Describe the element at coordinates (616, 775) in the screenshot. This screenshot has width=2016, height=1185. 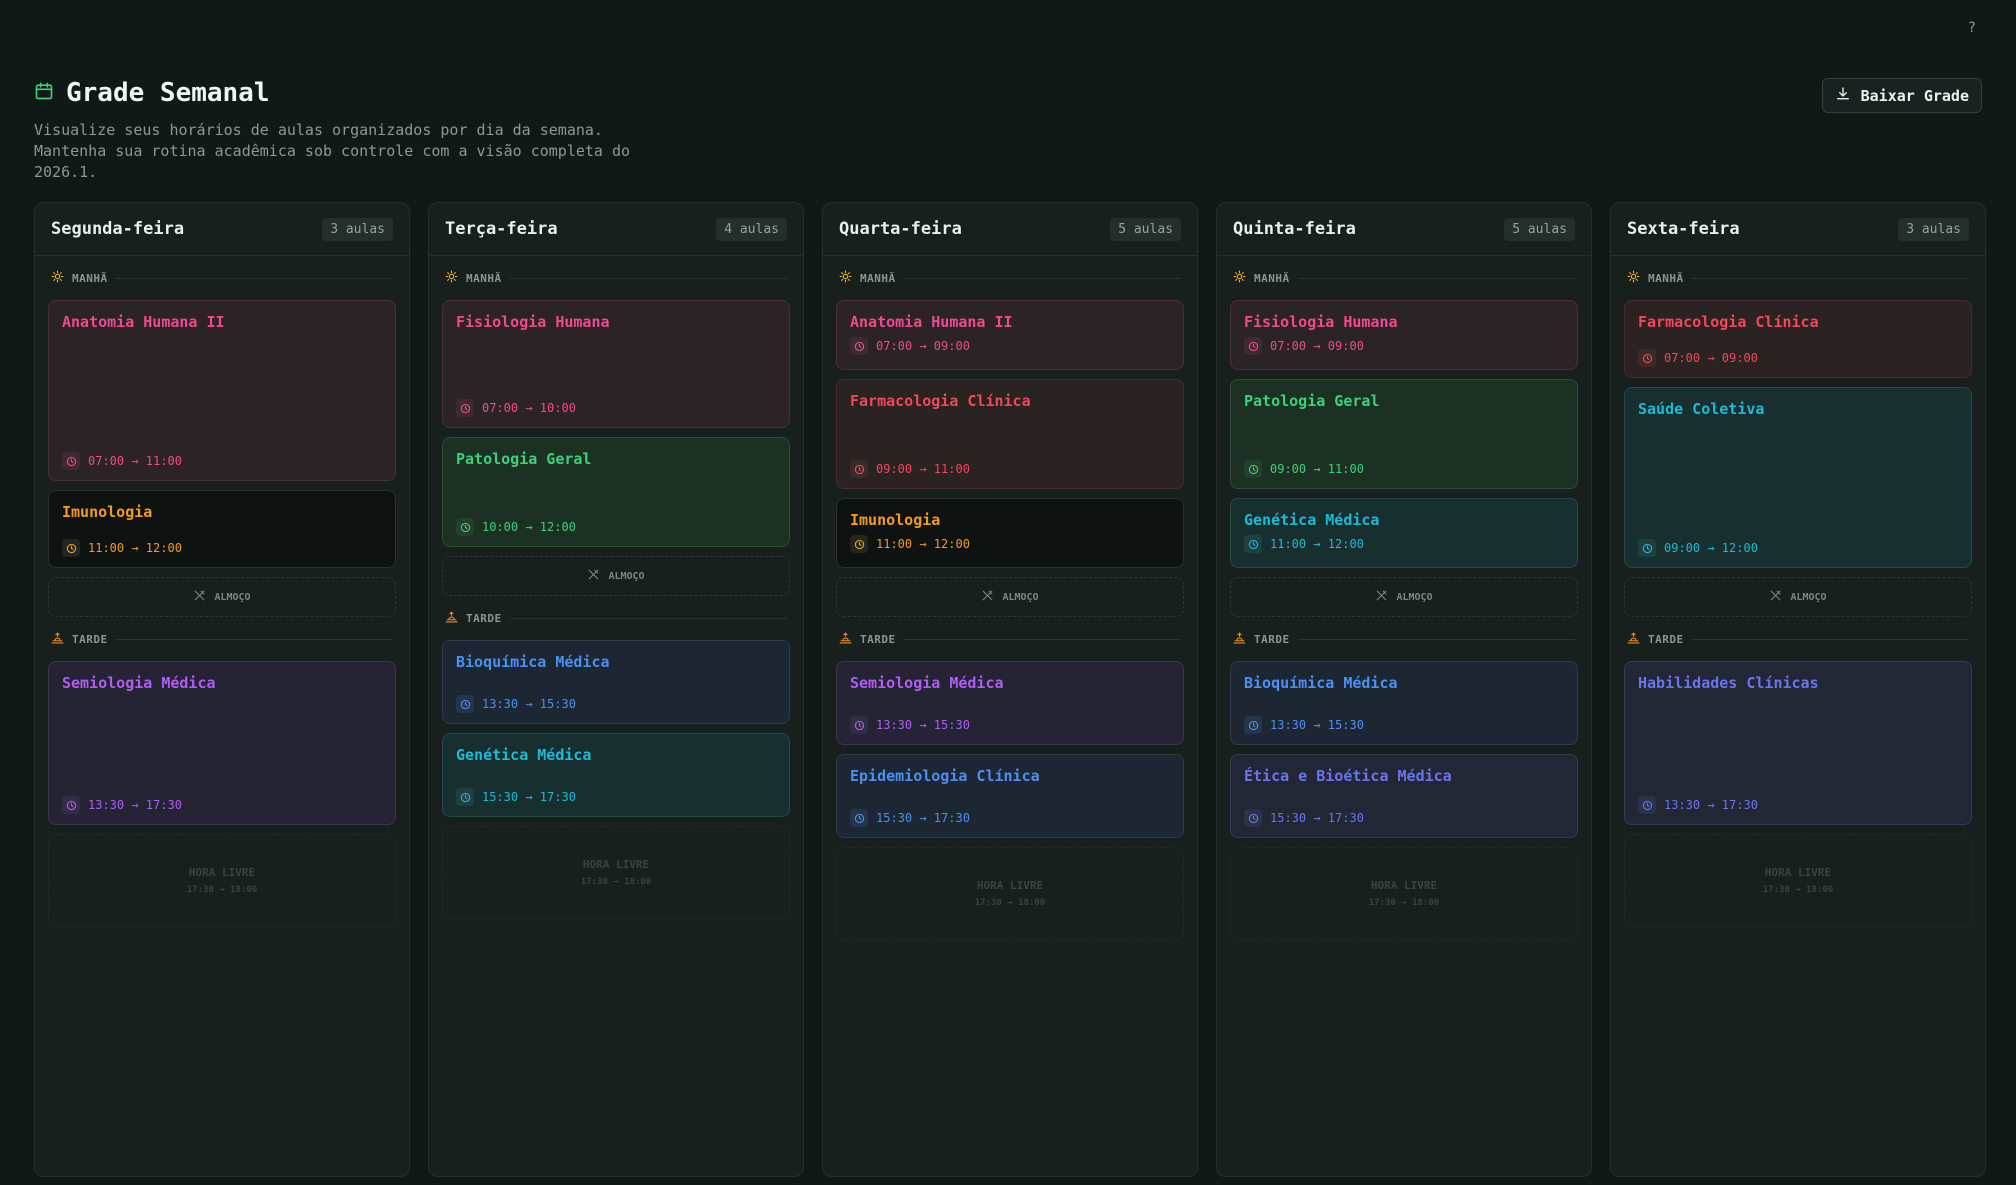
I see `class-card: Genética Médica 15:30 → 17:30` at that location.